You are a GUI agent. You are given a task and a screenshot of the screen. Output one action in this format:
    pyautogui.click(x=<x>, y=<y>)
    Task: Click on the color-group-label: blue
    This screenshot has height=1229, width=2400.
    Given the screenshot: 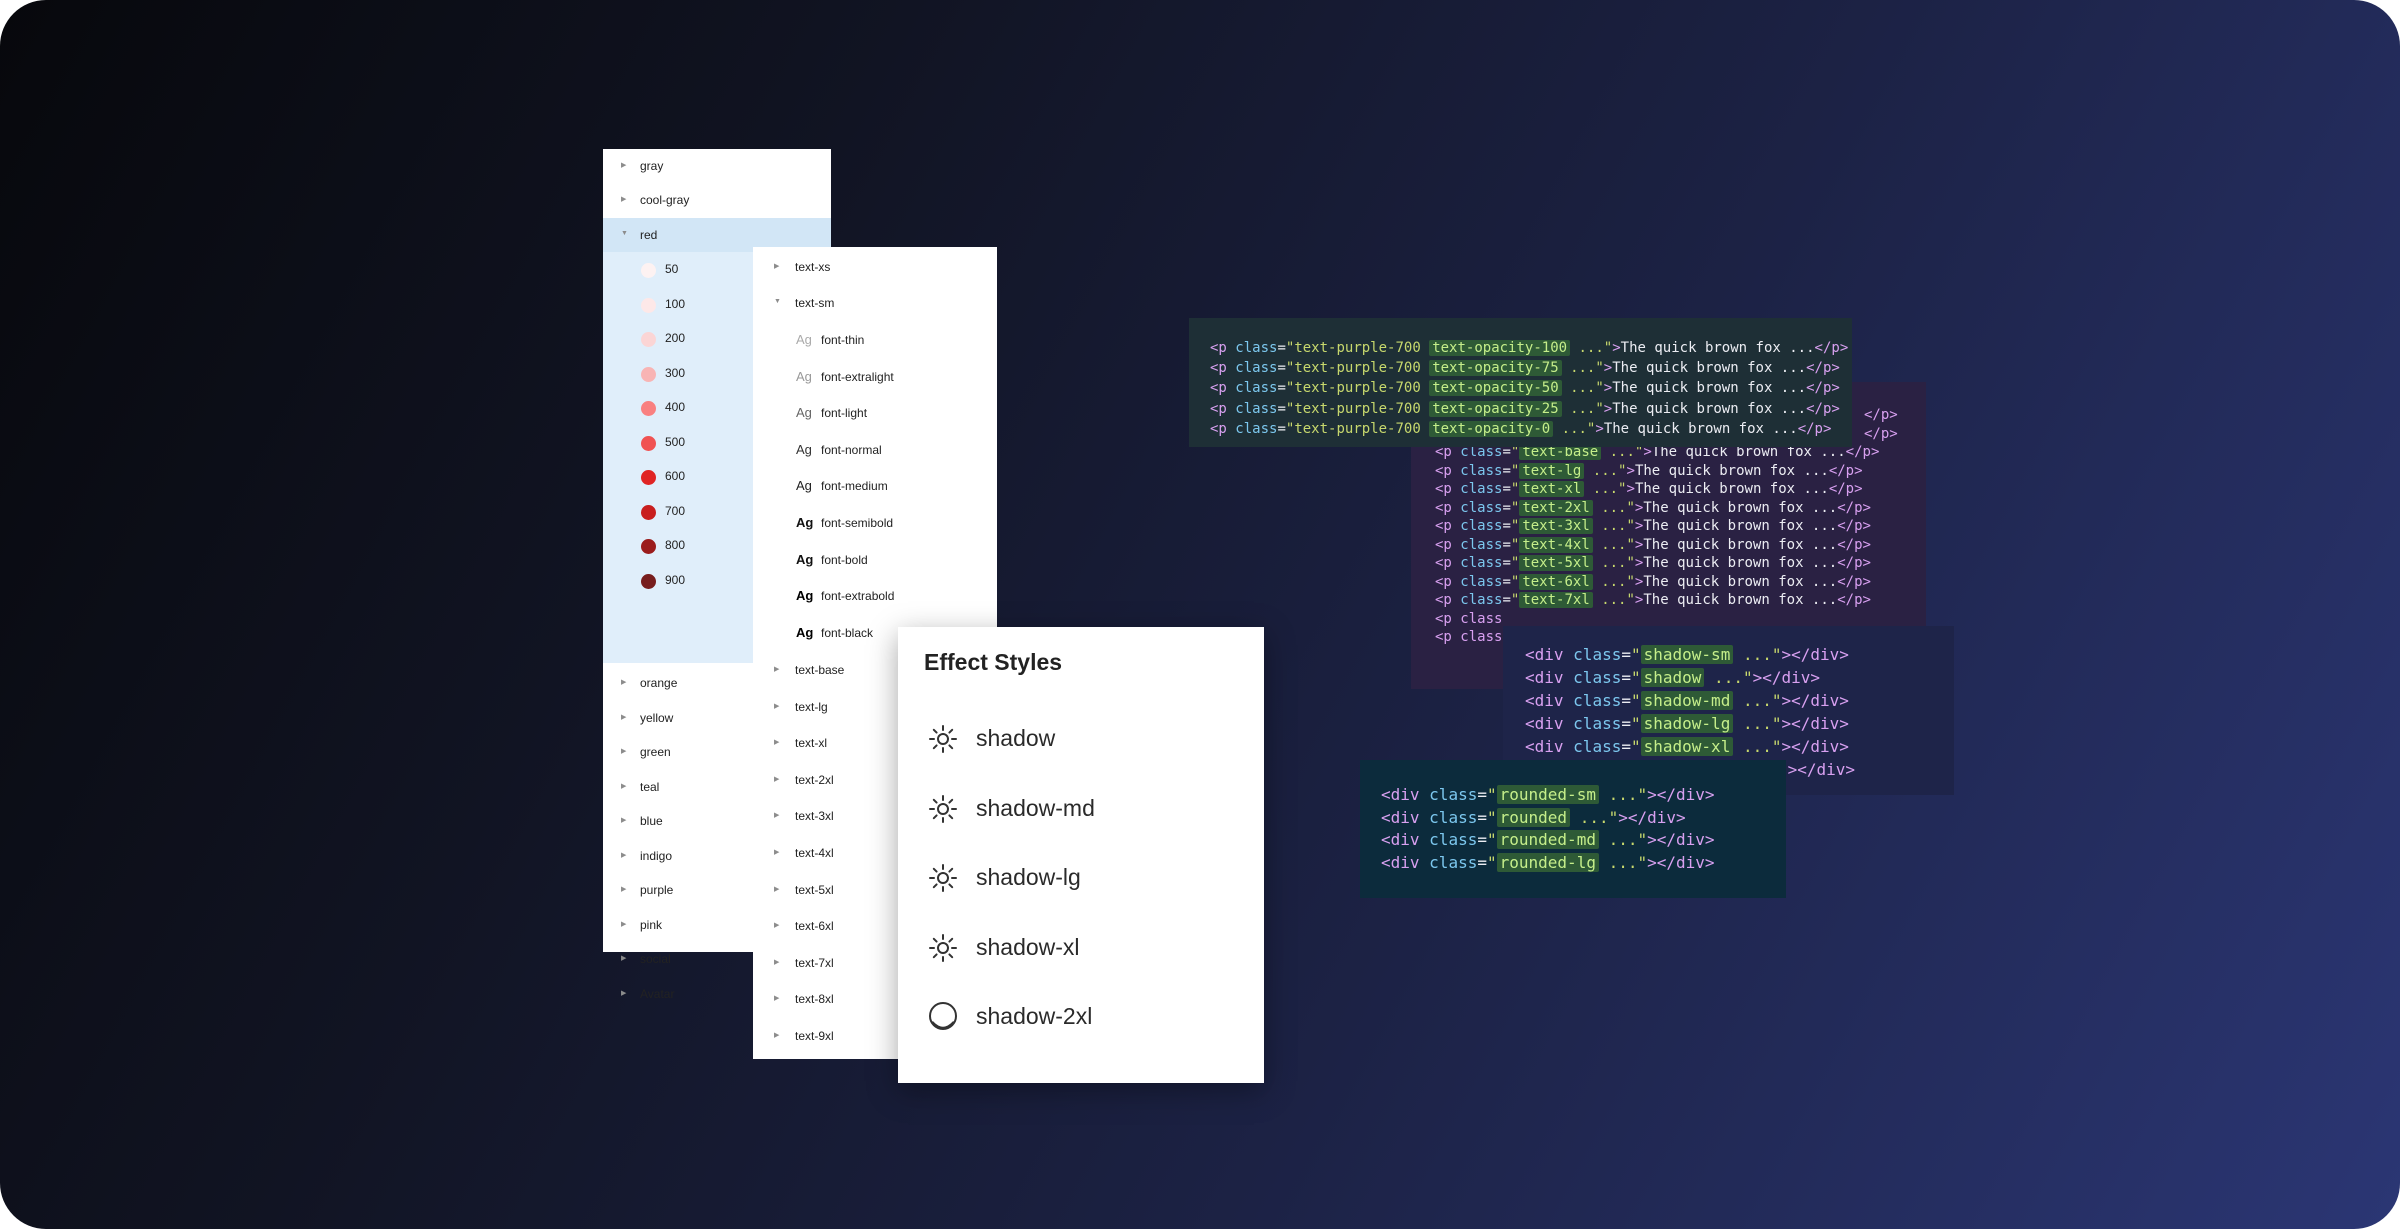 What is the action you would take?
    pyautogui.click(x=651, y=821)
    